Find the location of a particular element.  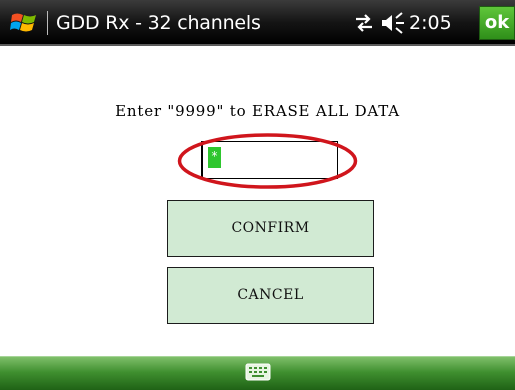

erase-prompt: Enter "9999" to ERASE ALL DATA is located at coordinates (257, 111).